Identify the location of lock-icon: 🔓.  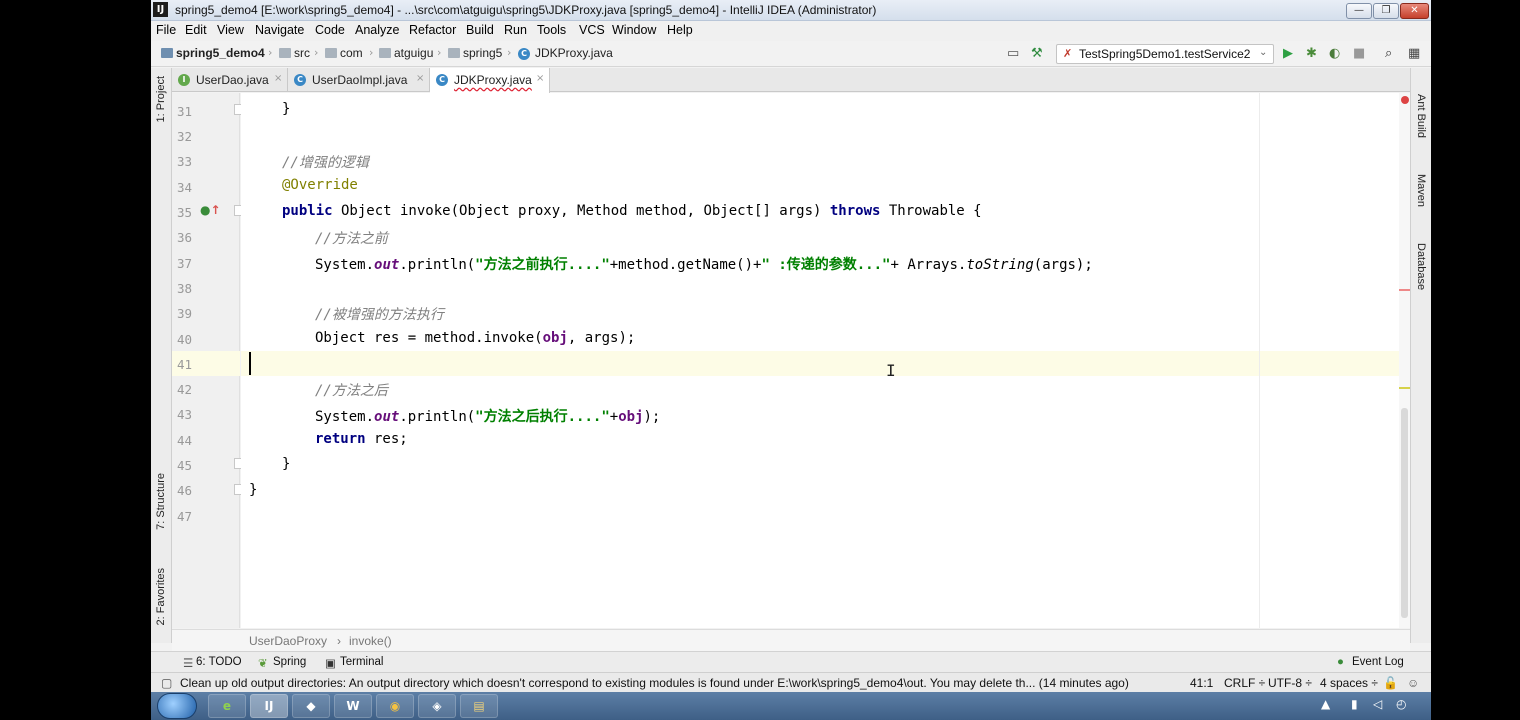
(1390, 683).